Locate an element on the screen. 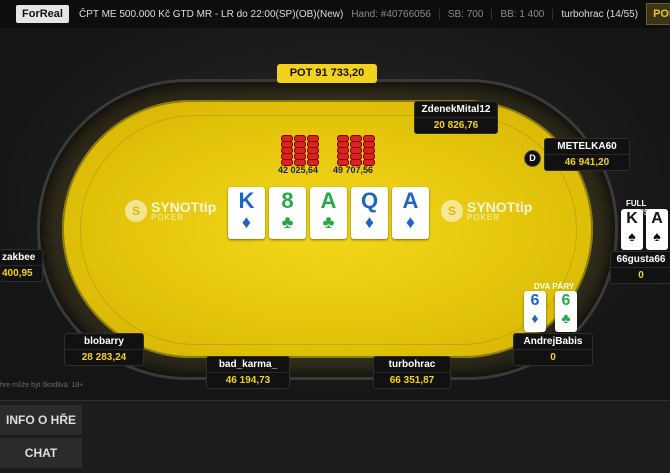  cashier-button: POKLADNA is located at coordinates (658, 14).